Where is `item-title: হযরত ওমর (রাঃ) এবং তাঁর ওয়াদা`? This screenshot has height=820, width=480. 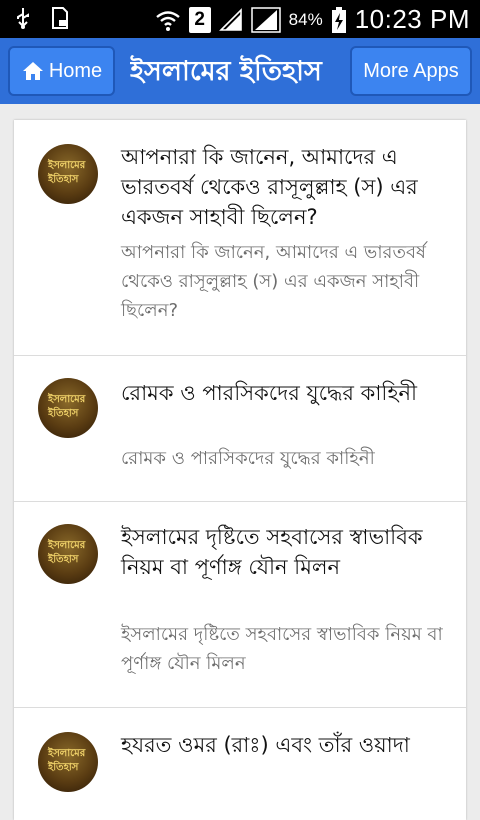
item-title: হযরত ওমর (রাঃ) এবং তাঁর ওয়াদা is located at coordinates (265, 745).